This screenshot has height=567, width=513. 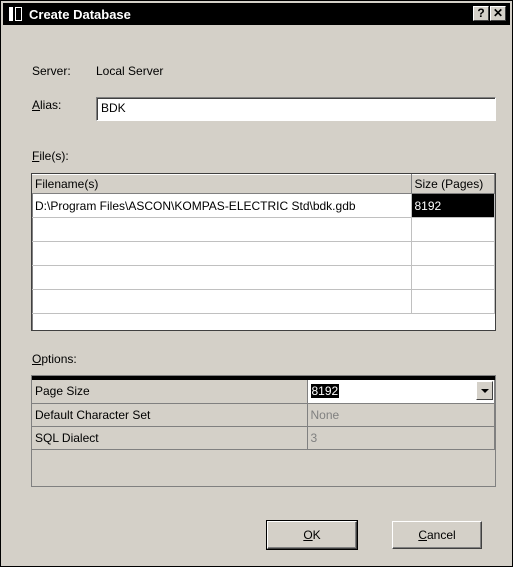 What do you see at coordinates (170, 392) in the screenshot?
I see `option-name-page-size: Page Size` at bounding box center [170, 392].